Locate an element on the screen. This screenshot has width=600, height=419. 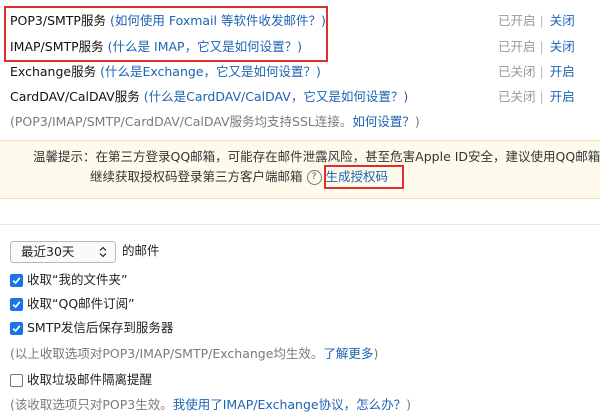
receive-suffix: 的邮件 is located at coordinates (141, 250).